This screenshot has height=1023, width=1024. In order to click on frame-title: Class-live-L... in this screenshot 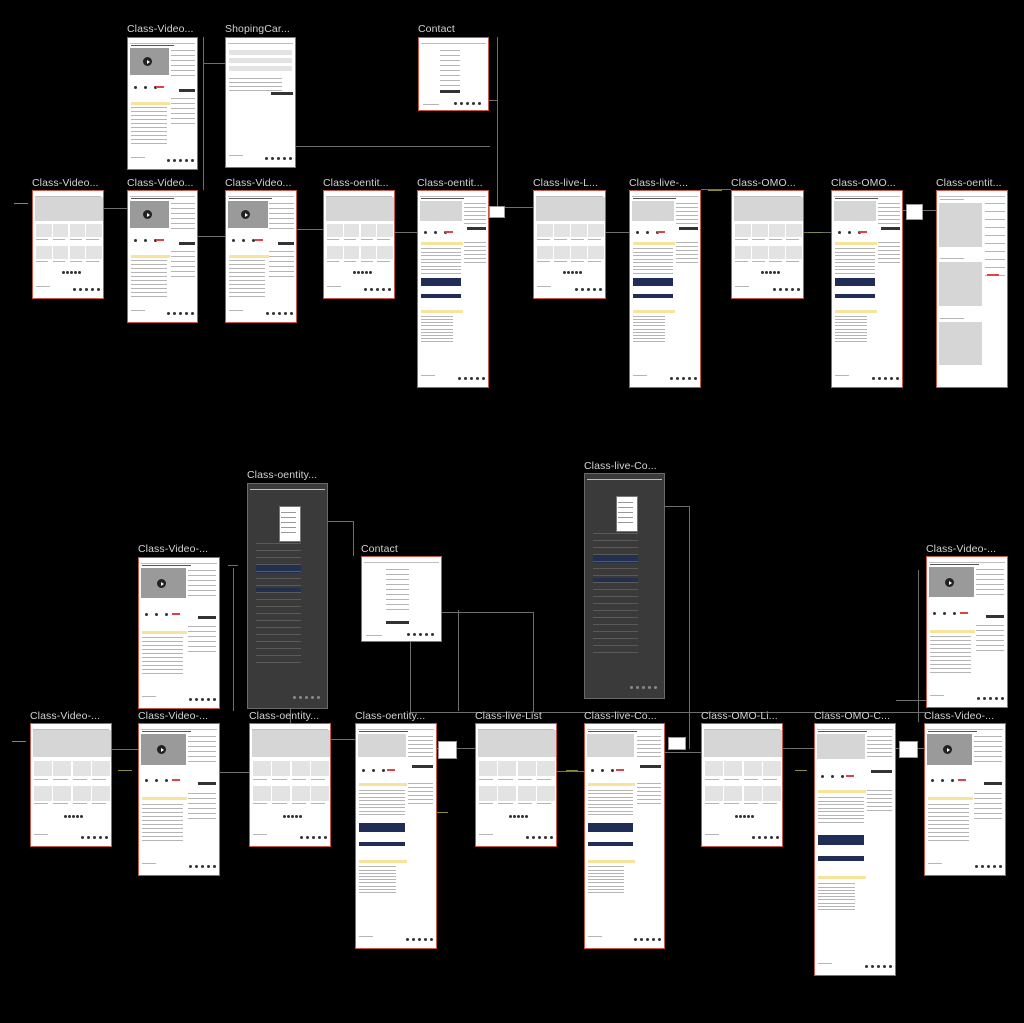, I will do `click(565, 183)`.